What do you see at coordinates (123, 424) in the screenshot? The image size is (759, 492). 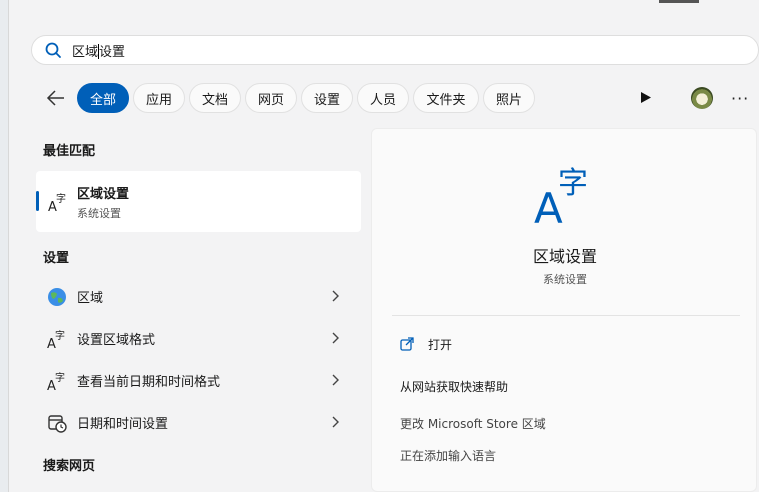 I see `settings-item-label: 日期和时间设置` at bounding box center [123, 424].